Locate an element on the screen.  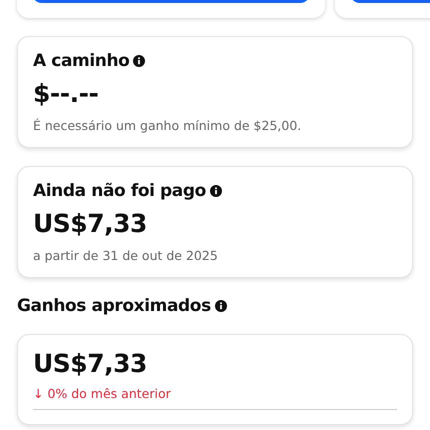
card-title: Ainda não foi pago is located at coordinates (119, 191).